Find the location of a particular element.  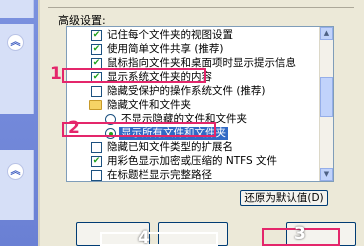

list-item: 在标题栏显示完整路径 is located at coordinates (200, 175).